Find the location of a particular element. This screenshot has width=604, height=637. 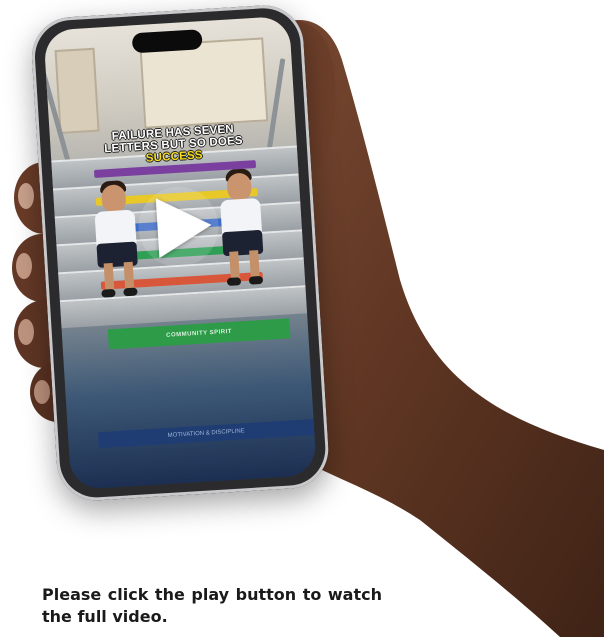

play-icon is located at coordinates (183, 228).